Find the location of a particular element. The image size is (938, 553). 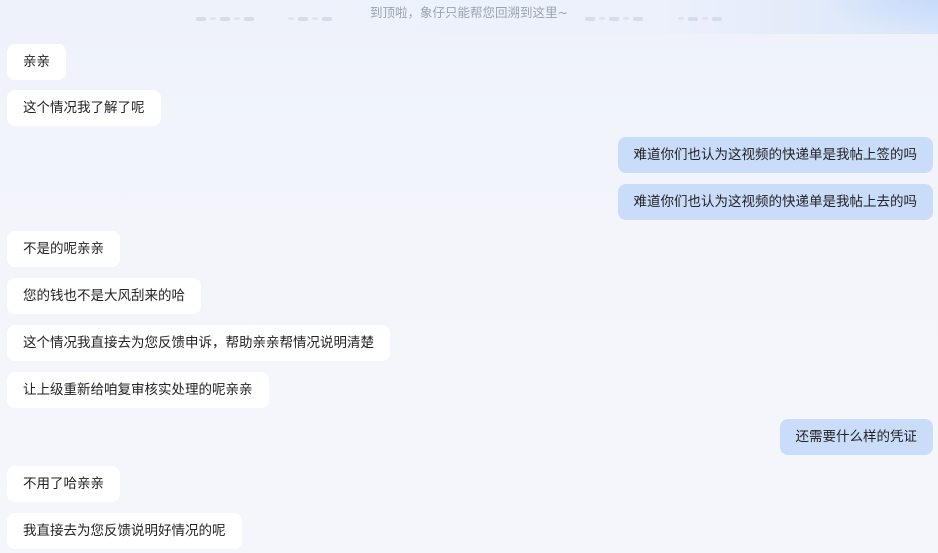

customer-message: 难道你们也认为这视频的快递单是我帖上签的吗 is located at coordinates (775, 155).